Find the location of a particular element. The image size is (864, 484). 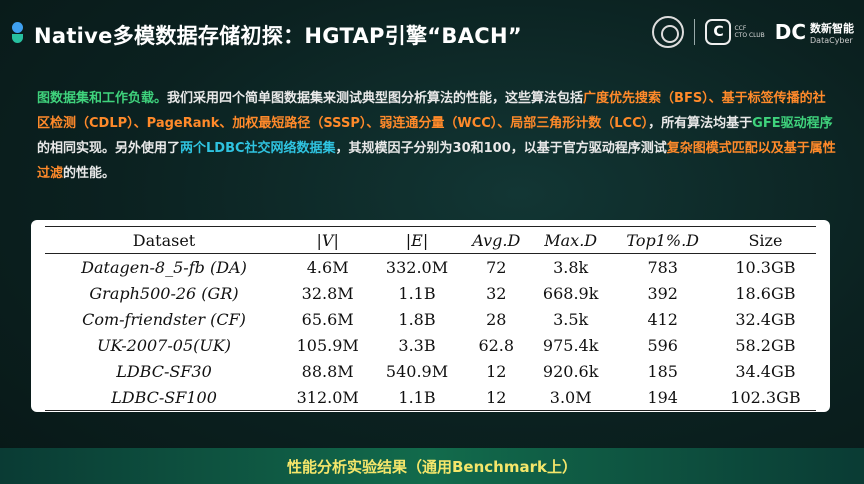

cell-vertices: 88.8M is located at coordinates (327, 371).